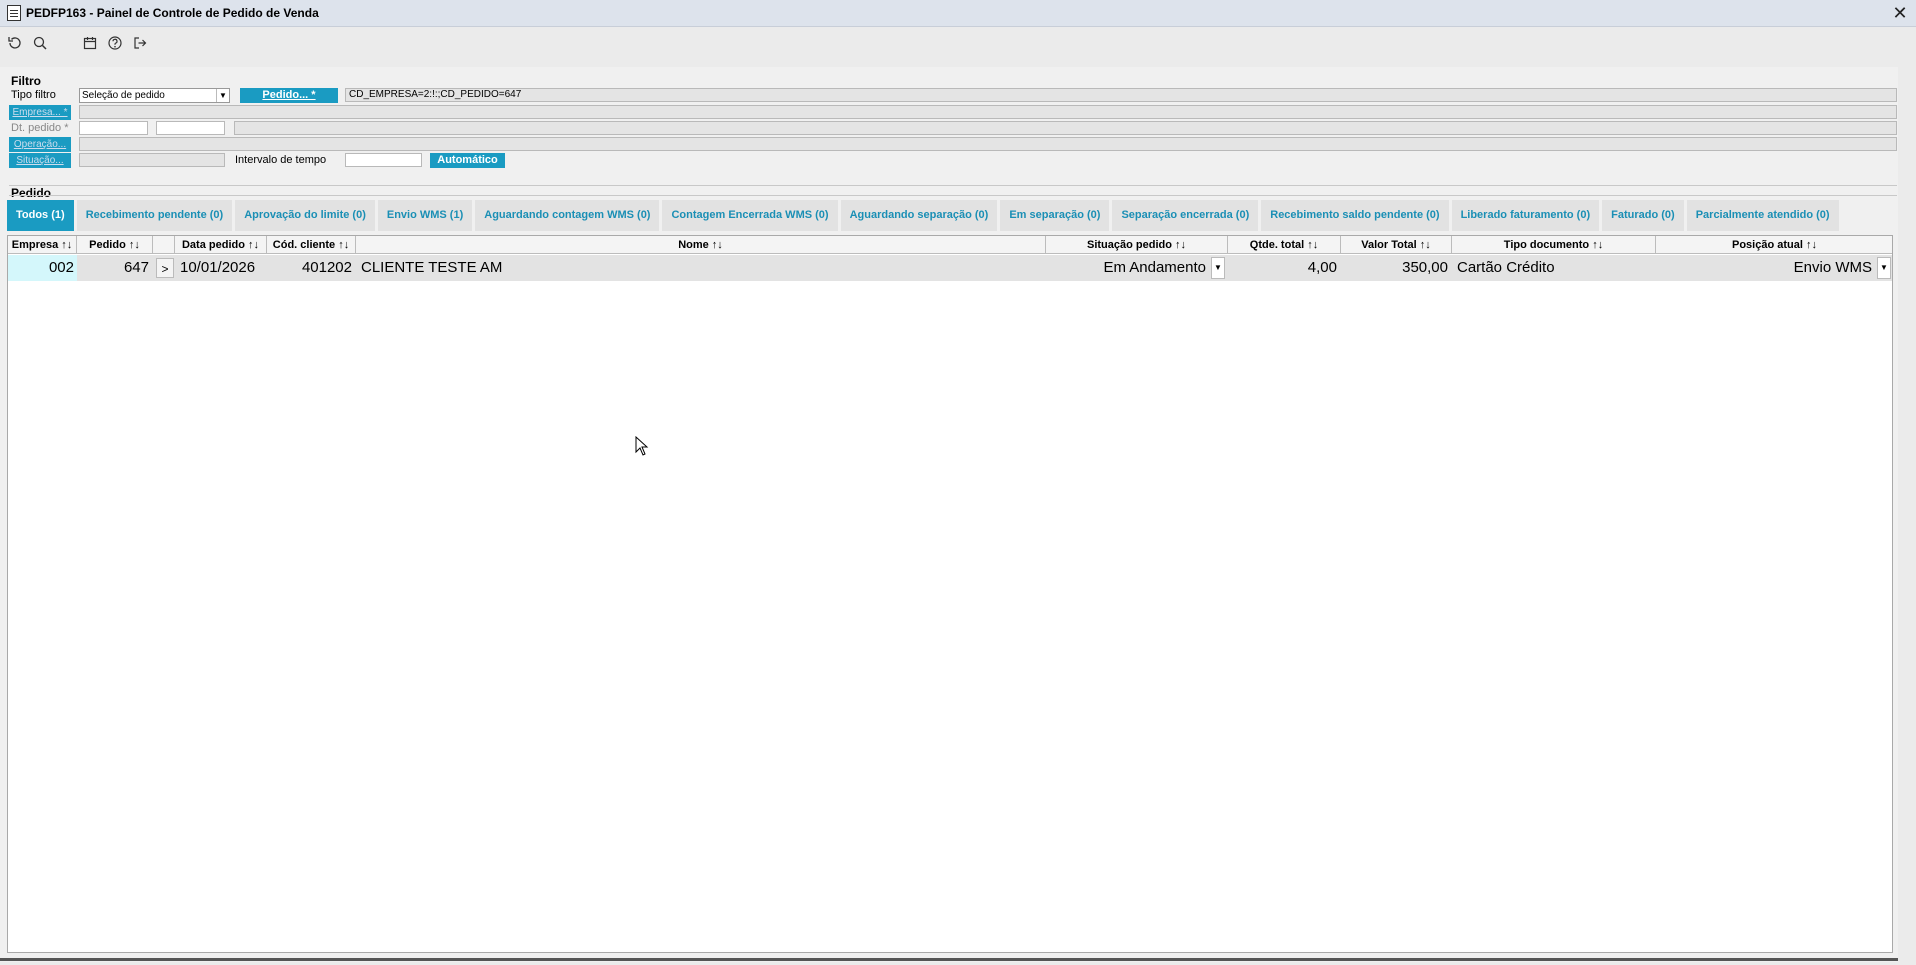 This screenshot has height=965, width=1916. Describe the element at coordinates (123, 95) in the screenshot. I see `tipo-filtro-value: Seleção de pedido` at that location.